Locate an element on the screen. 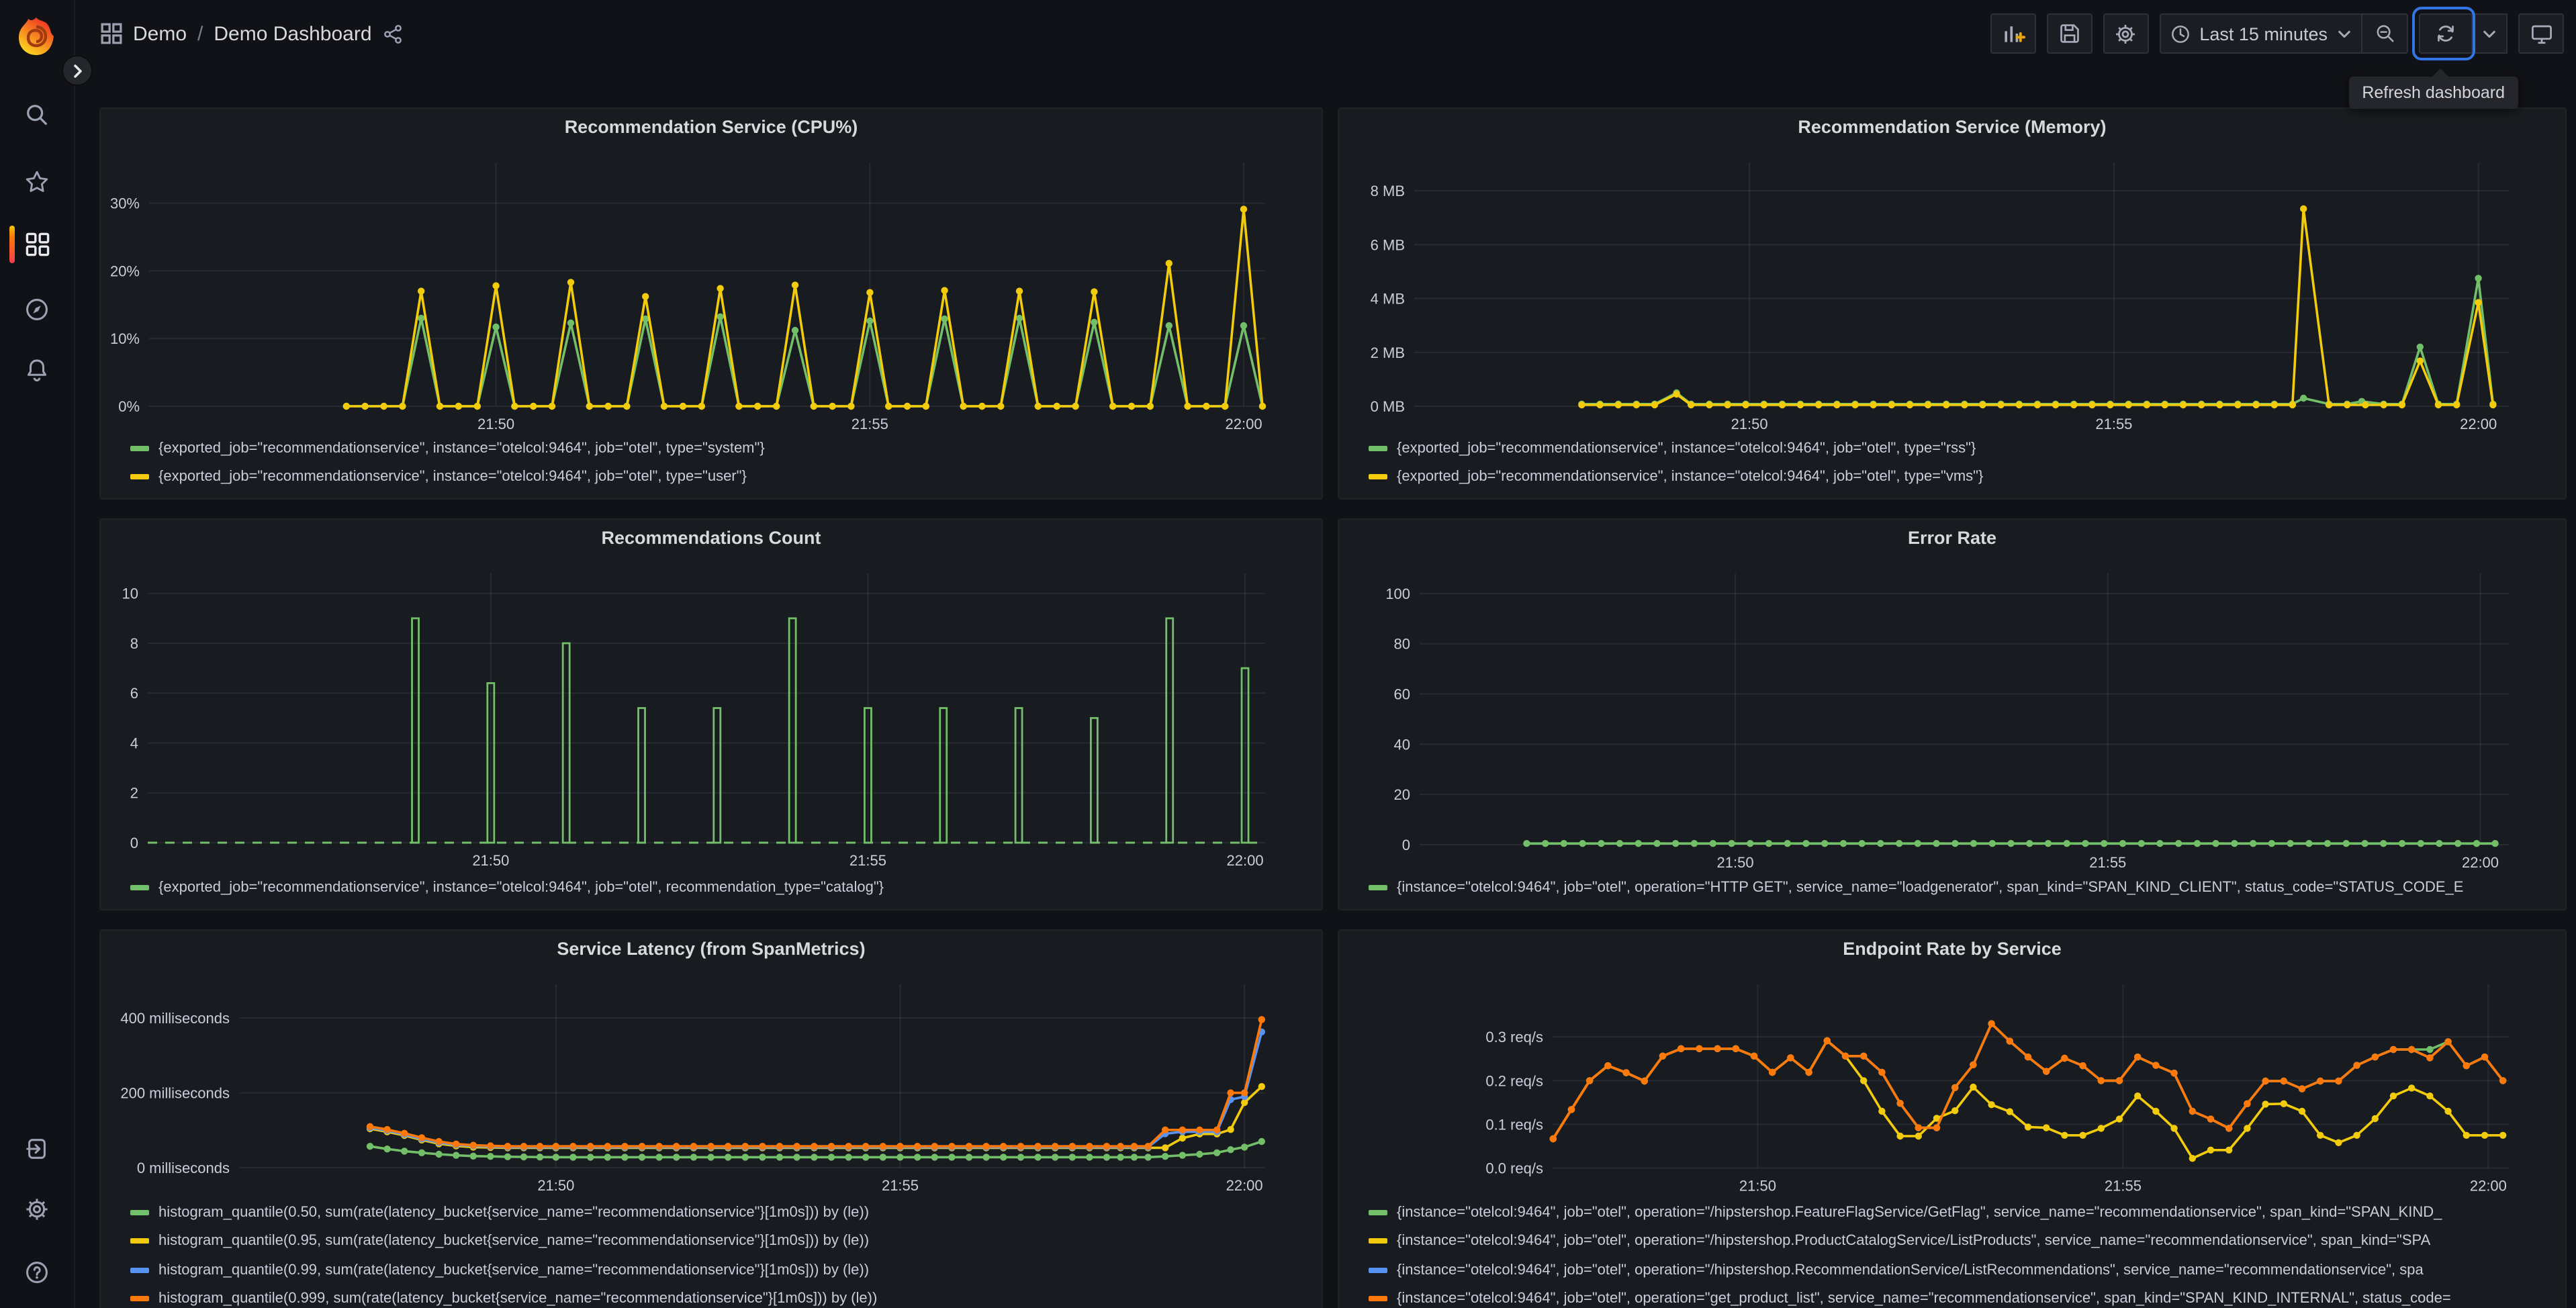 The height and width of the screenshot is (1308, 2576). time-controls: Last 15 minutes is located at coordinates (2283, 33).